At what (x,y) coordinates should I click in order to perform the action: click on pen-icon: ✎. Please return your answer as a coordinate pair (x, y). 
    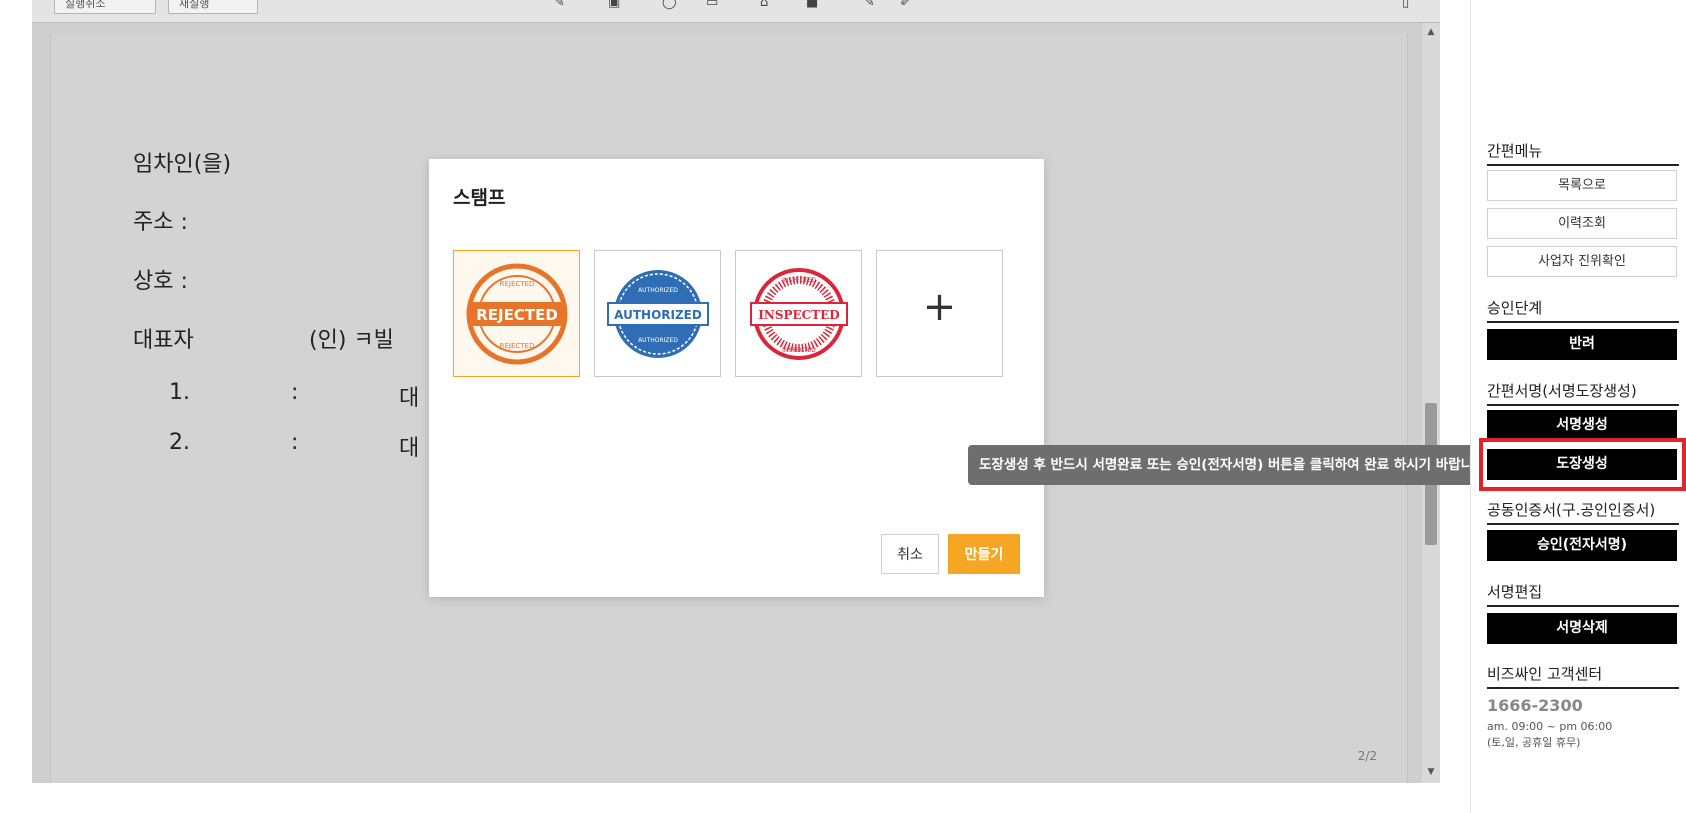
    Looking at the image, I should click on (563, 5).